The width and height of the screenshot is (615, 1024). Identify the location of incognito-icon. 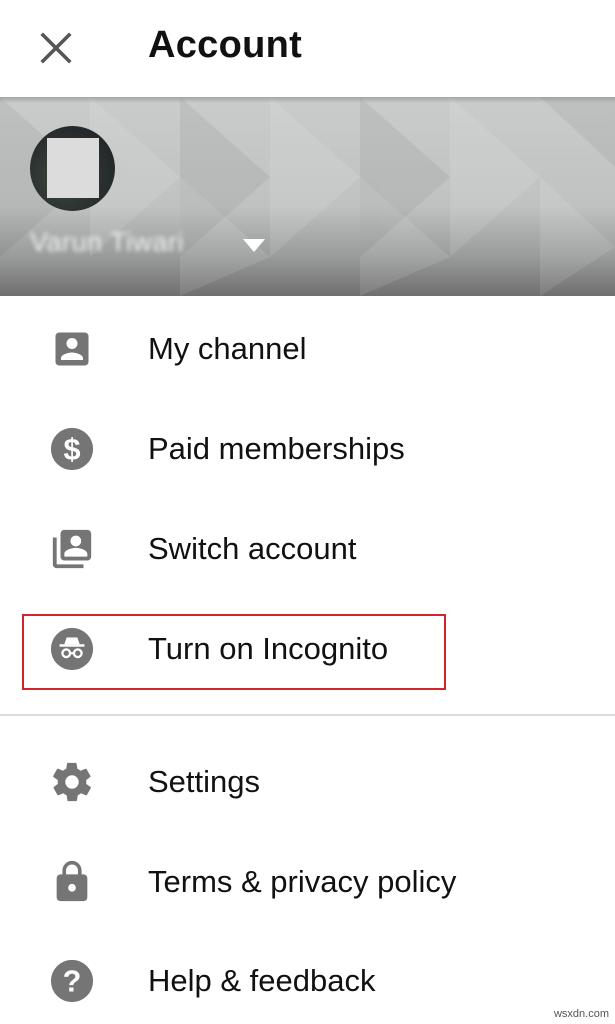
(72, 649).